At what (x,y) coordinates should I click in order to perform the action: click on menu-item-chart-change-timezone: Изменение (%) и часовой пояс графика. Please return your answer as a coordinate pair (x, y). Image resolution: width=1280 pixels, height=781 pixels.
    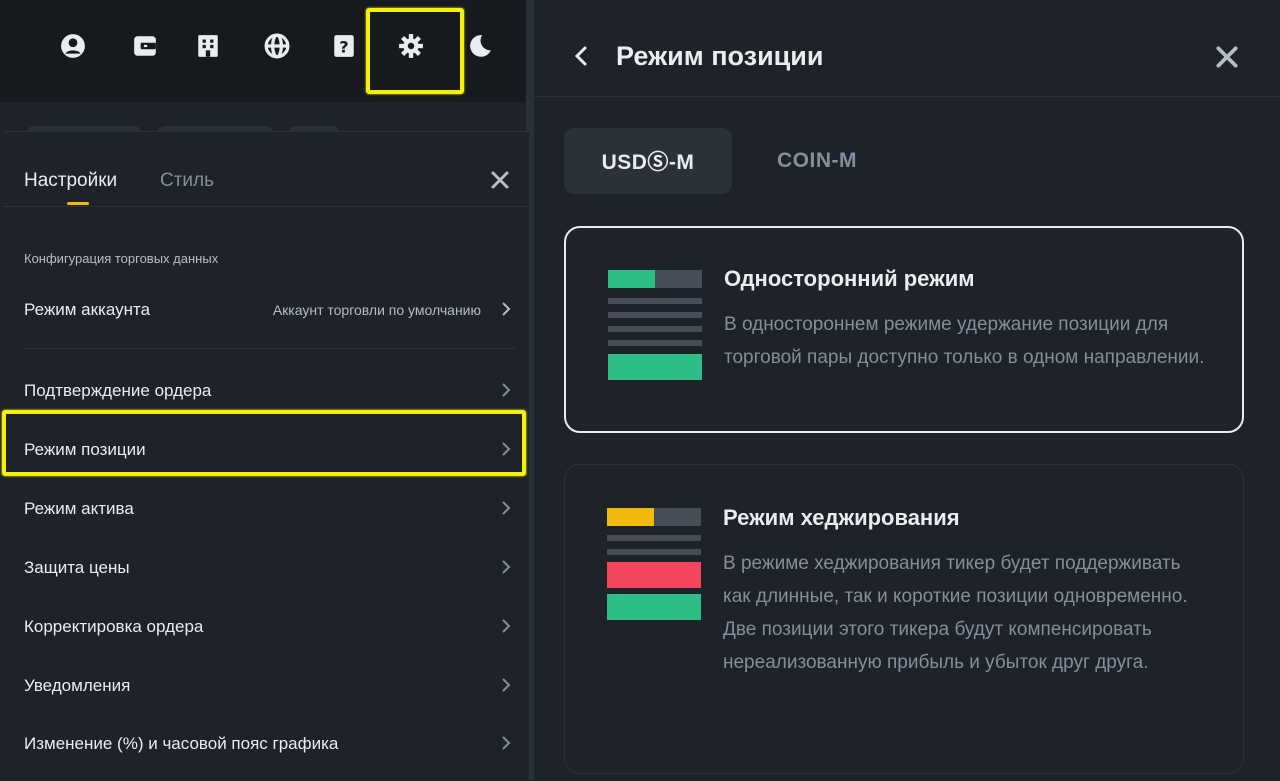
    Looking at the image, I should click on (266, 743).